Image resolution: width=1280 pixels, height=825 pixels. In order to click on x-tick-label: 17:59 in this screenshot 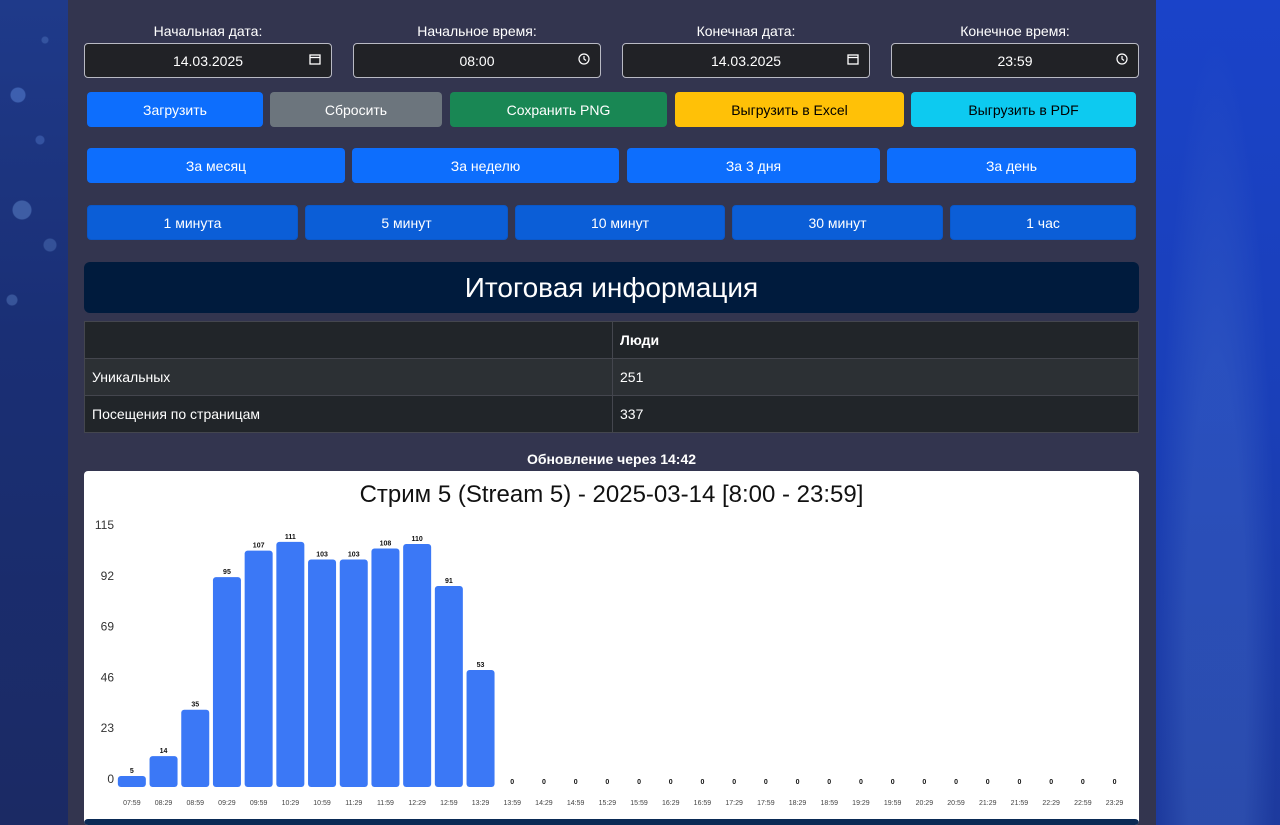, I will do `click(766, 803)`.